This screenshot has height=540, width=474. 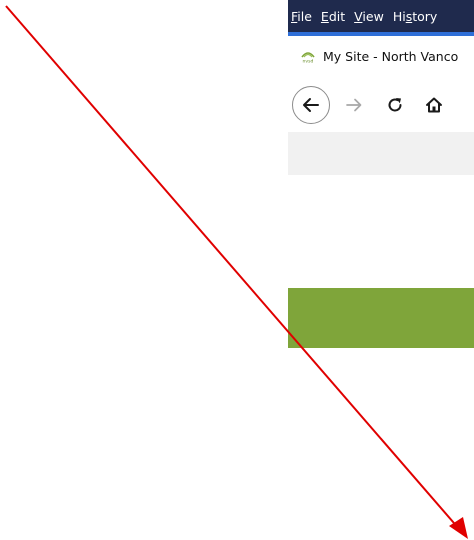 I want to click on menu-edit: Edit, so click(x=333, y=16).